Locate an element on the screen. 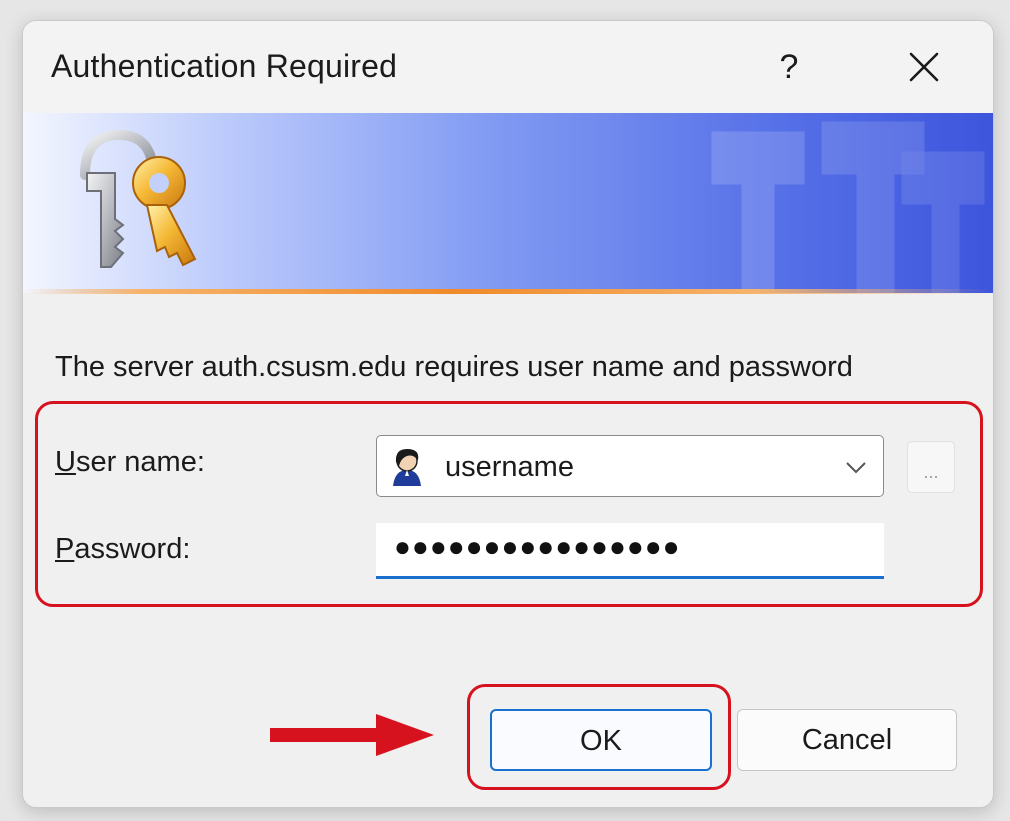 The image size is (1010, 821). chevron-down-icon is located at coordinates (856, 467).